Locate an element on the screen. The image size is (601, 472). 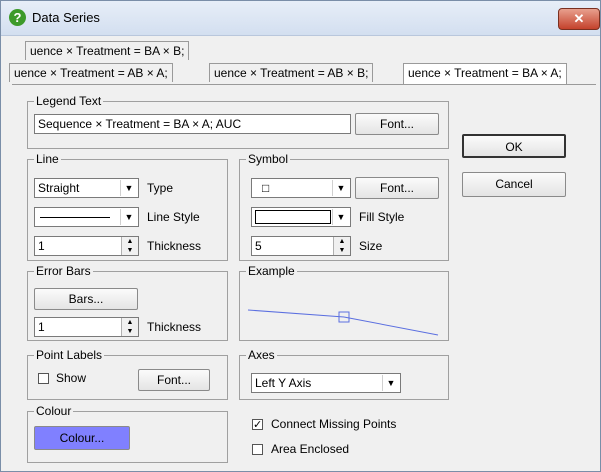
area-enclosed-label: Area Enclosed is located at coordinates (310, 449).